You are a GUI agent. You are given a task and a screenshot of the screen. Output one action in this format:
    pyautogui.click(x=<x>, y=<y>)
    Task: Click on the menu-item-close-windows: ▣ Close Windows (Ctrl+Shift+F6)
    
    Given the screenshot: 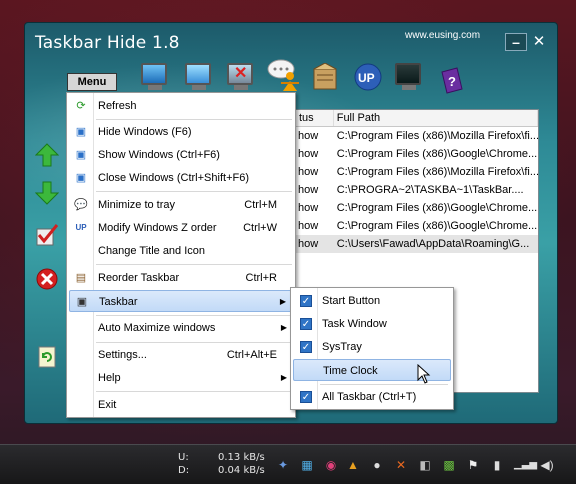 What is the action you would take?
    pyautogui.click(x=181, y=178)
    